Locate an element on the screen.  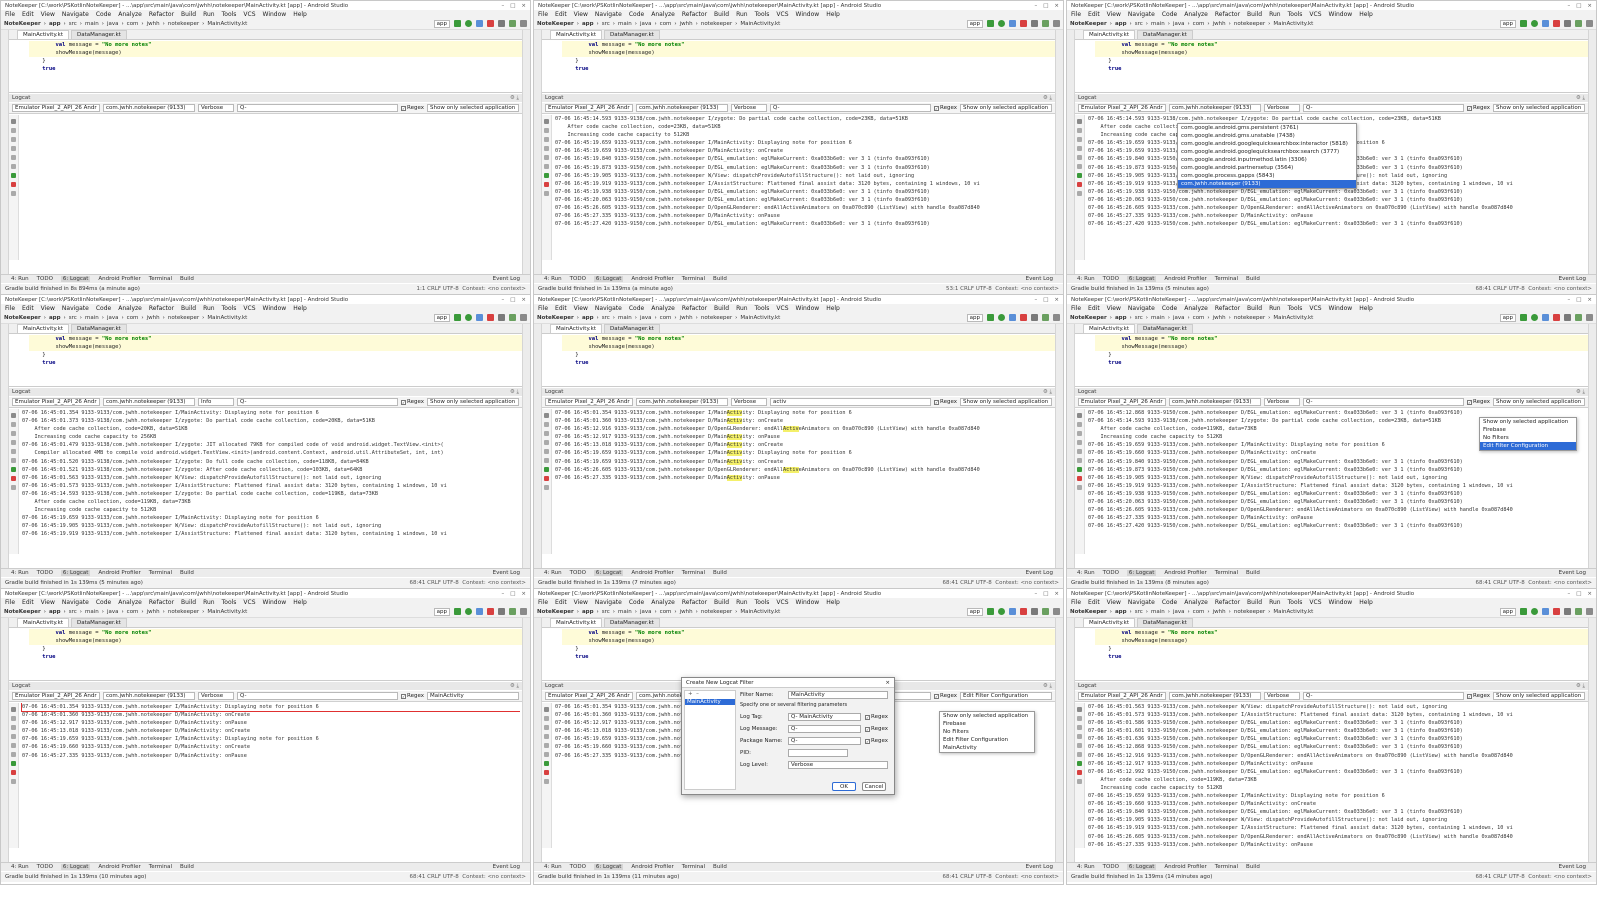
menu-run: Run is located at coordinates (209, 308).